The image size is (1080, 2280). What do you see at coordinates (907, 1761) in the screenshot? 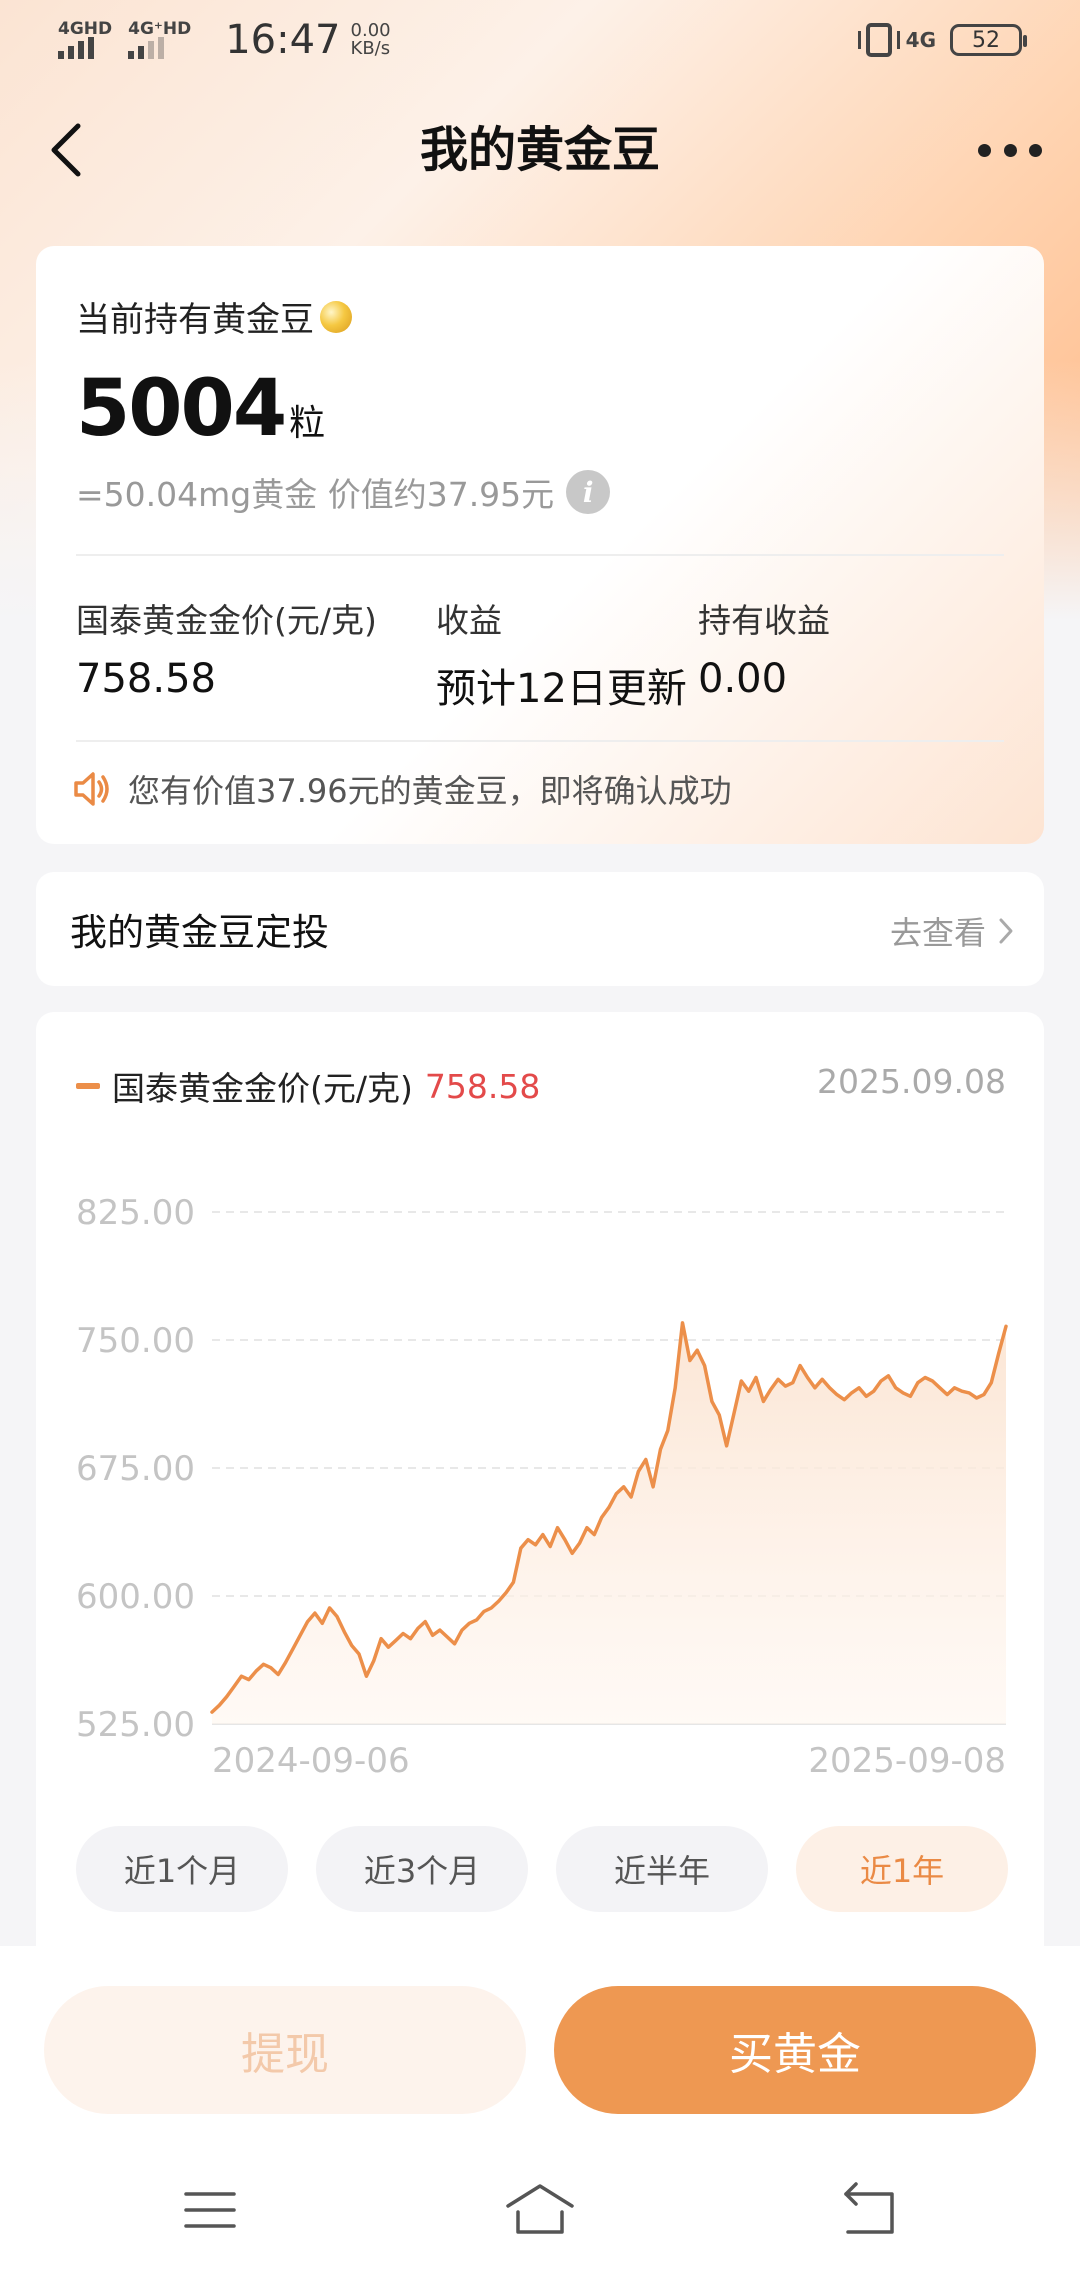
I see `x-tick-label: 2025-09-08` at bounding box center [907, 1761].